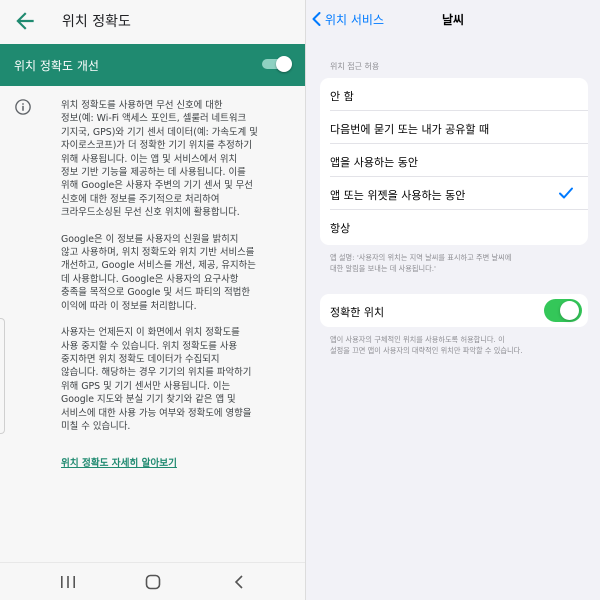 This screenshot has width=600, height=600. What do you see at coordinates (357, 312) in the screenshot?
I see `precise-location-label: 정확한 위치` at bounding box center [357, 312].